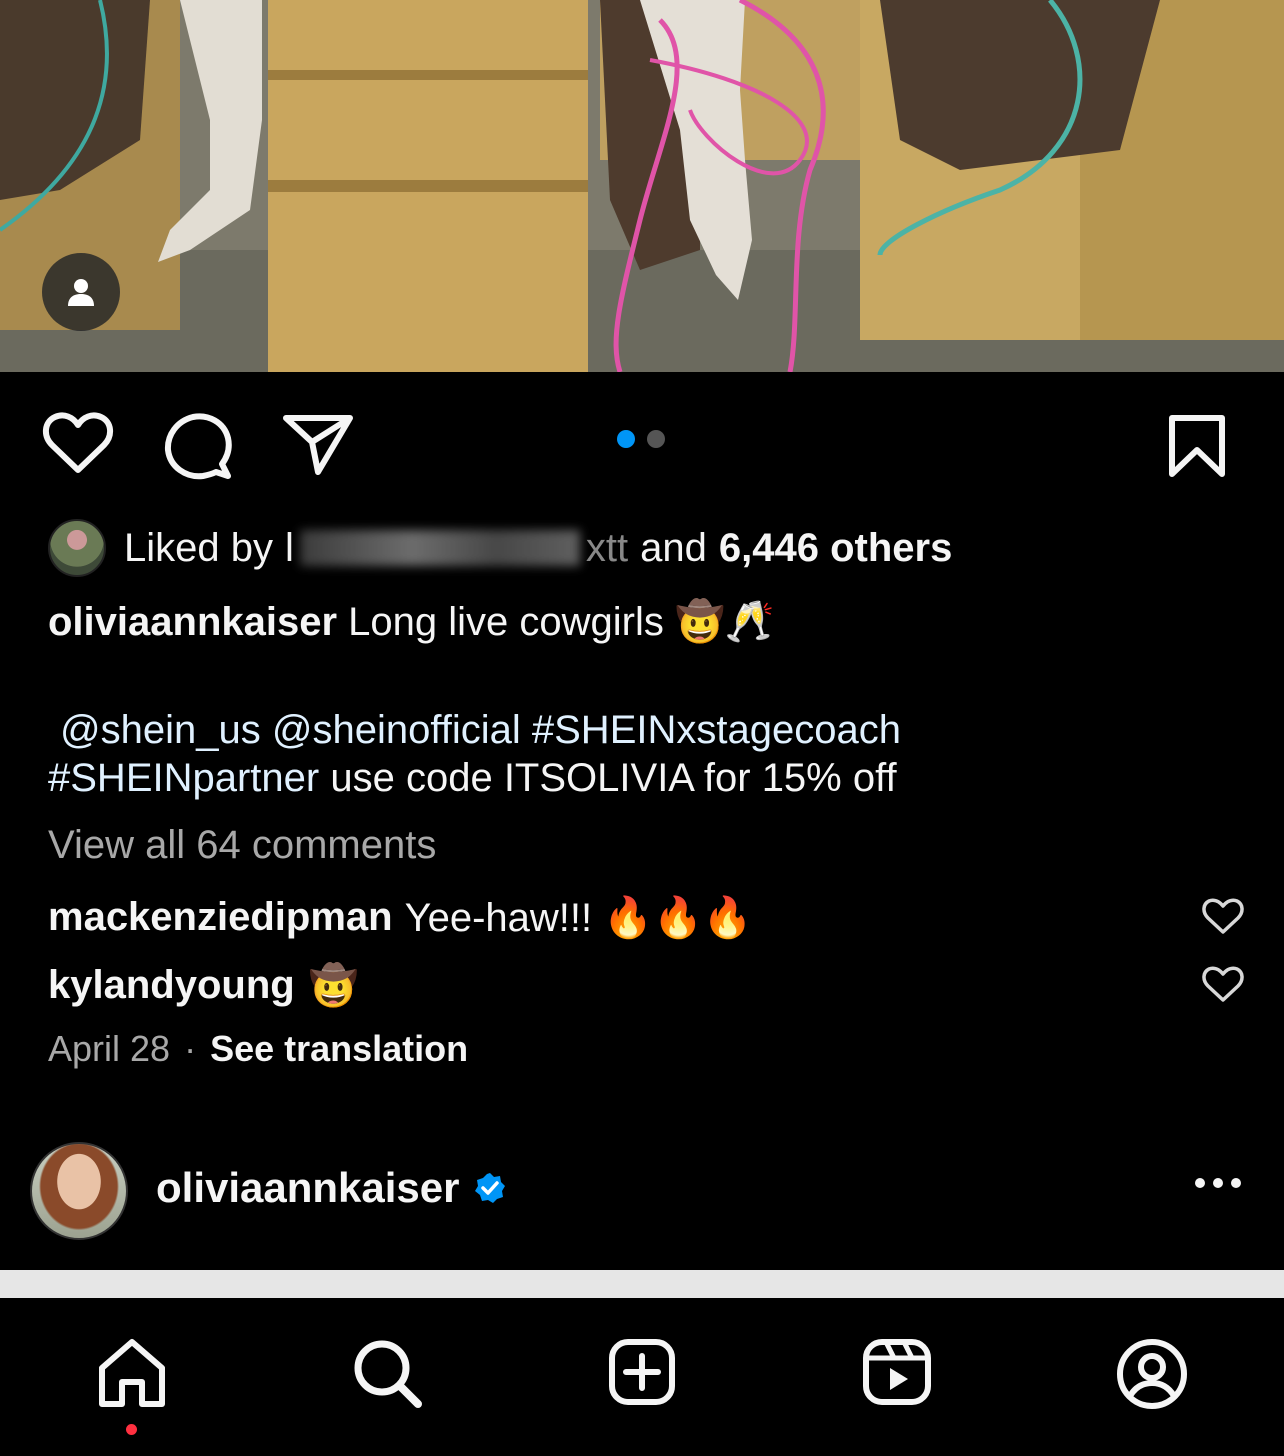  I want to click on next-post-username: oliviaannkaiser, so click(308, 1188).